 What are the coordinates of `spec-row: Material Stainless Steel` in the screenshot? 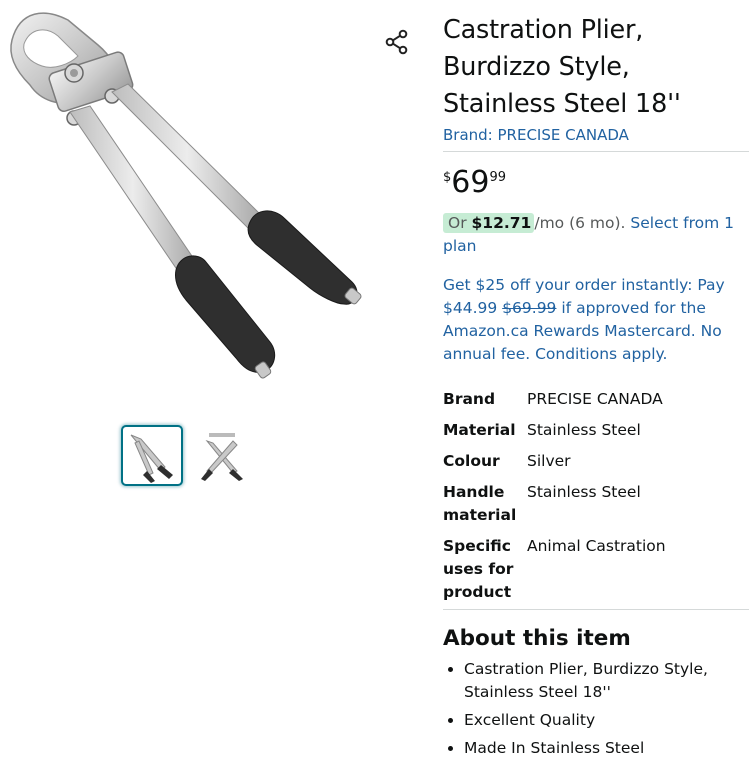 It's located at (596, 430).